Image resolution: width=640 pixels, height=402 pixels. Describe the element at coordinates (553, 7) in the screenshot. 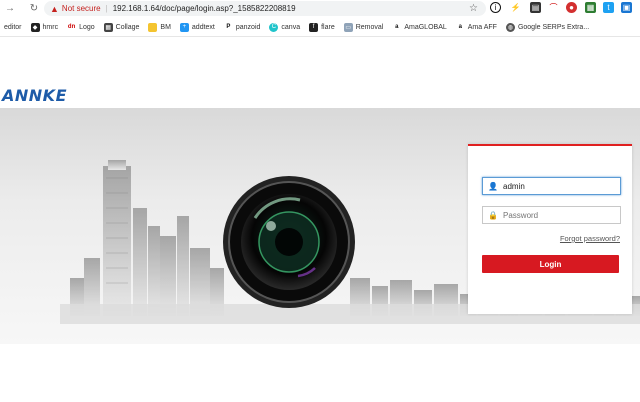

I see `gauge-ext-icon: ⌒` at that location.